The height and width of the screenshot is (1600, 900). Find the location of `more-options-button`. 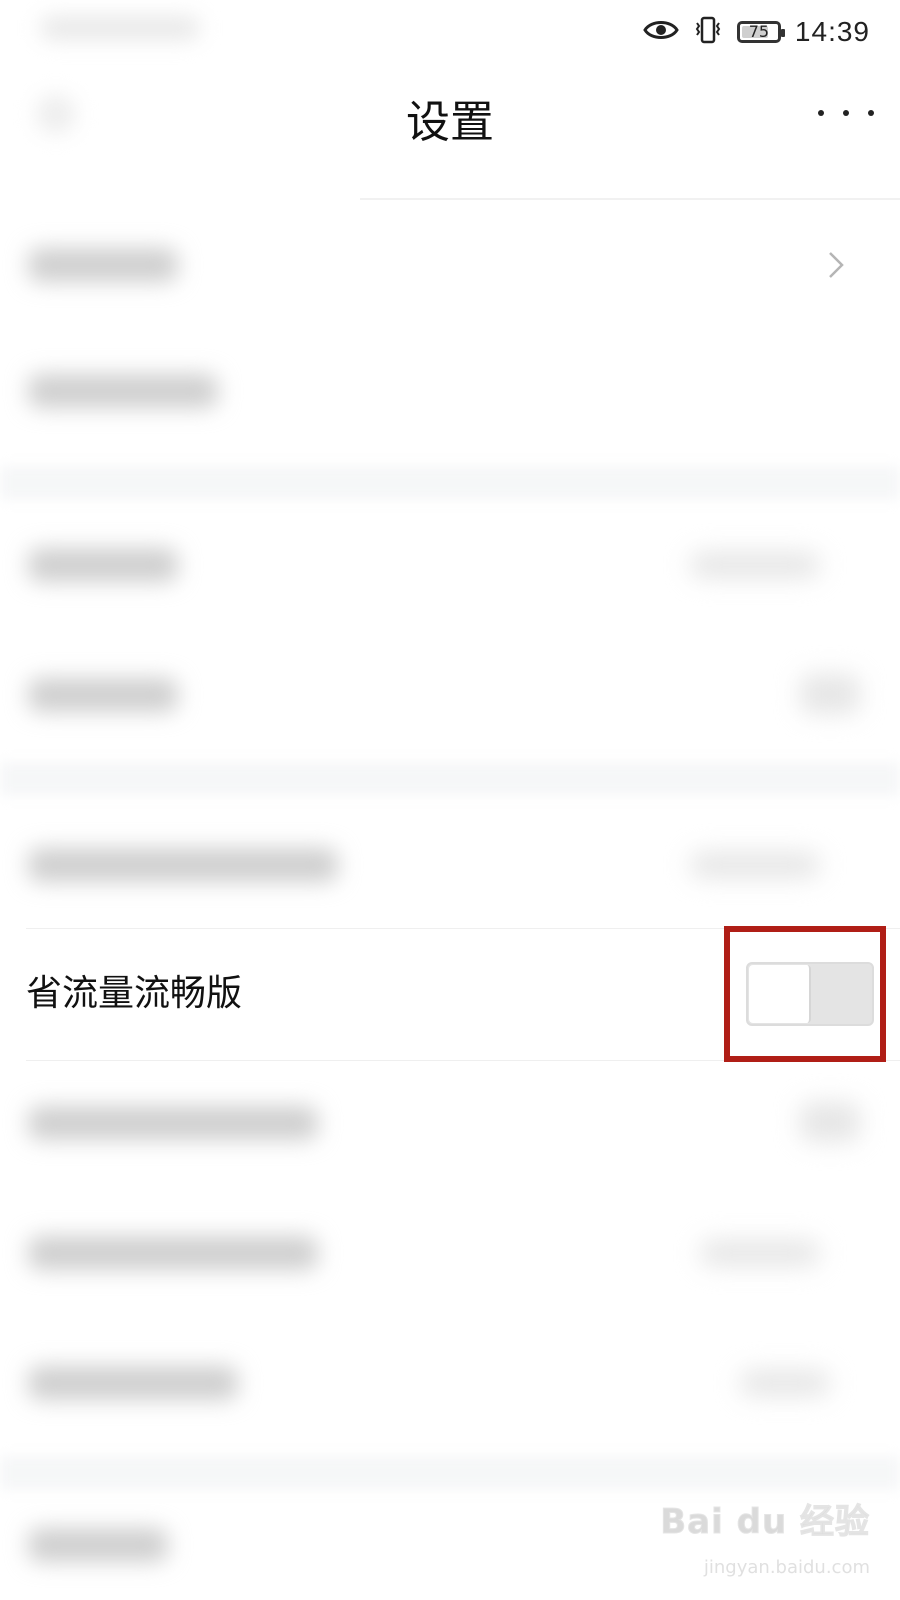

more-options-button is located at coordinates (846, 113).